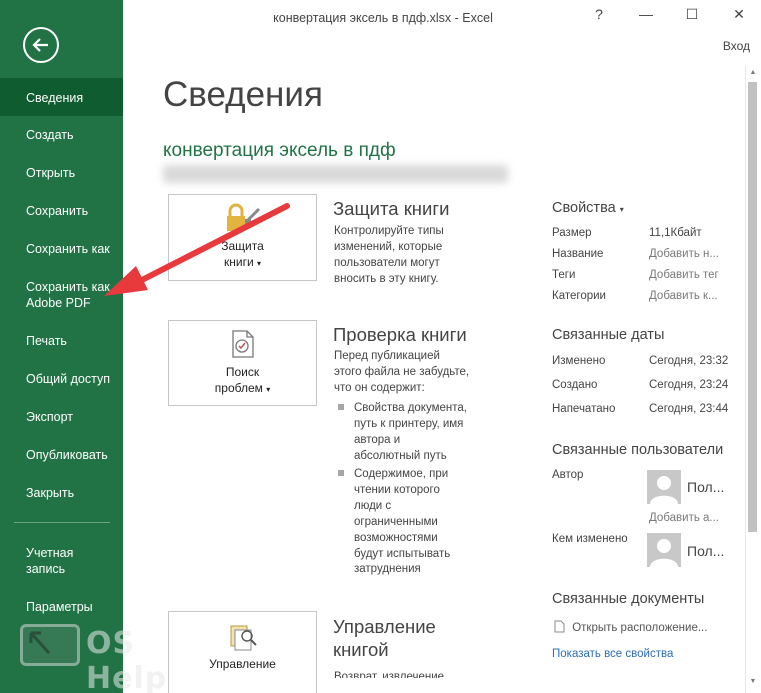 This screenshot has height=693, width=761. I want to click on nav-info: Сведения, so click(61, 97).